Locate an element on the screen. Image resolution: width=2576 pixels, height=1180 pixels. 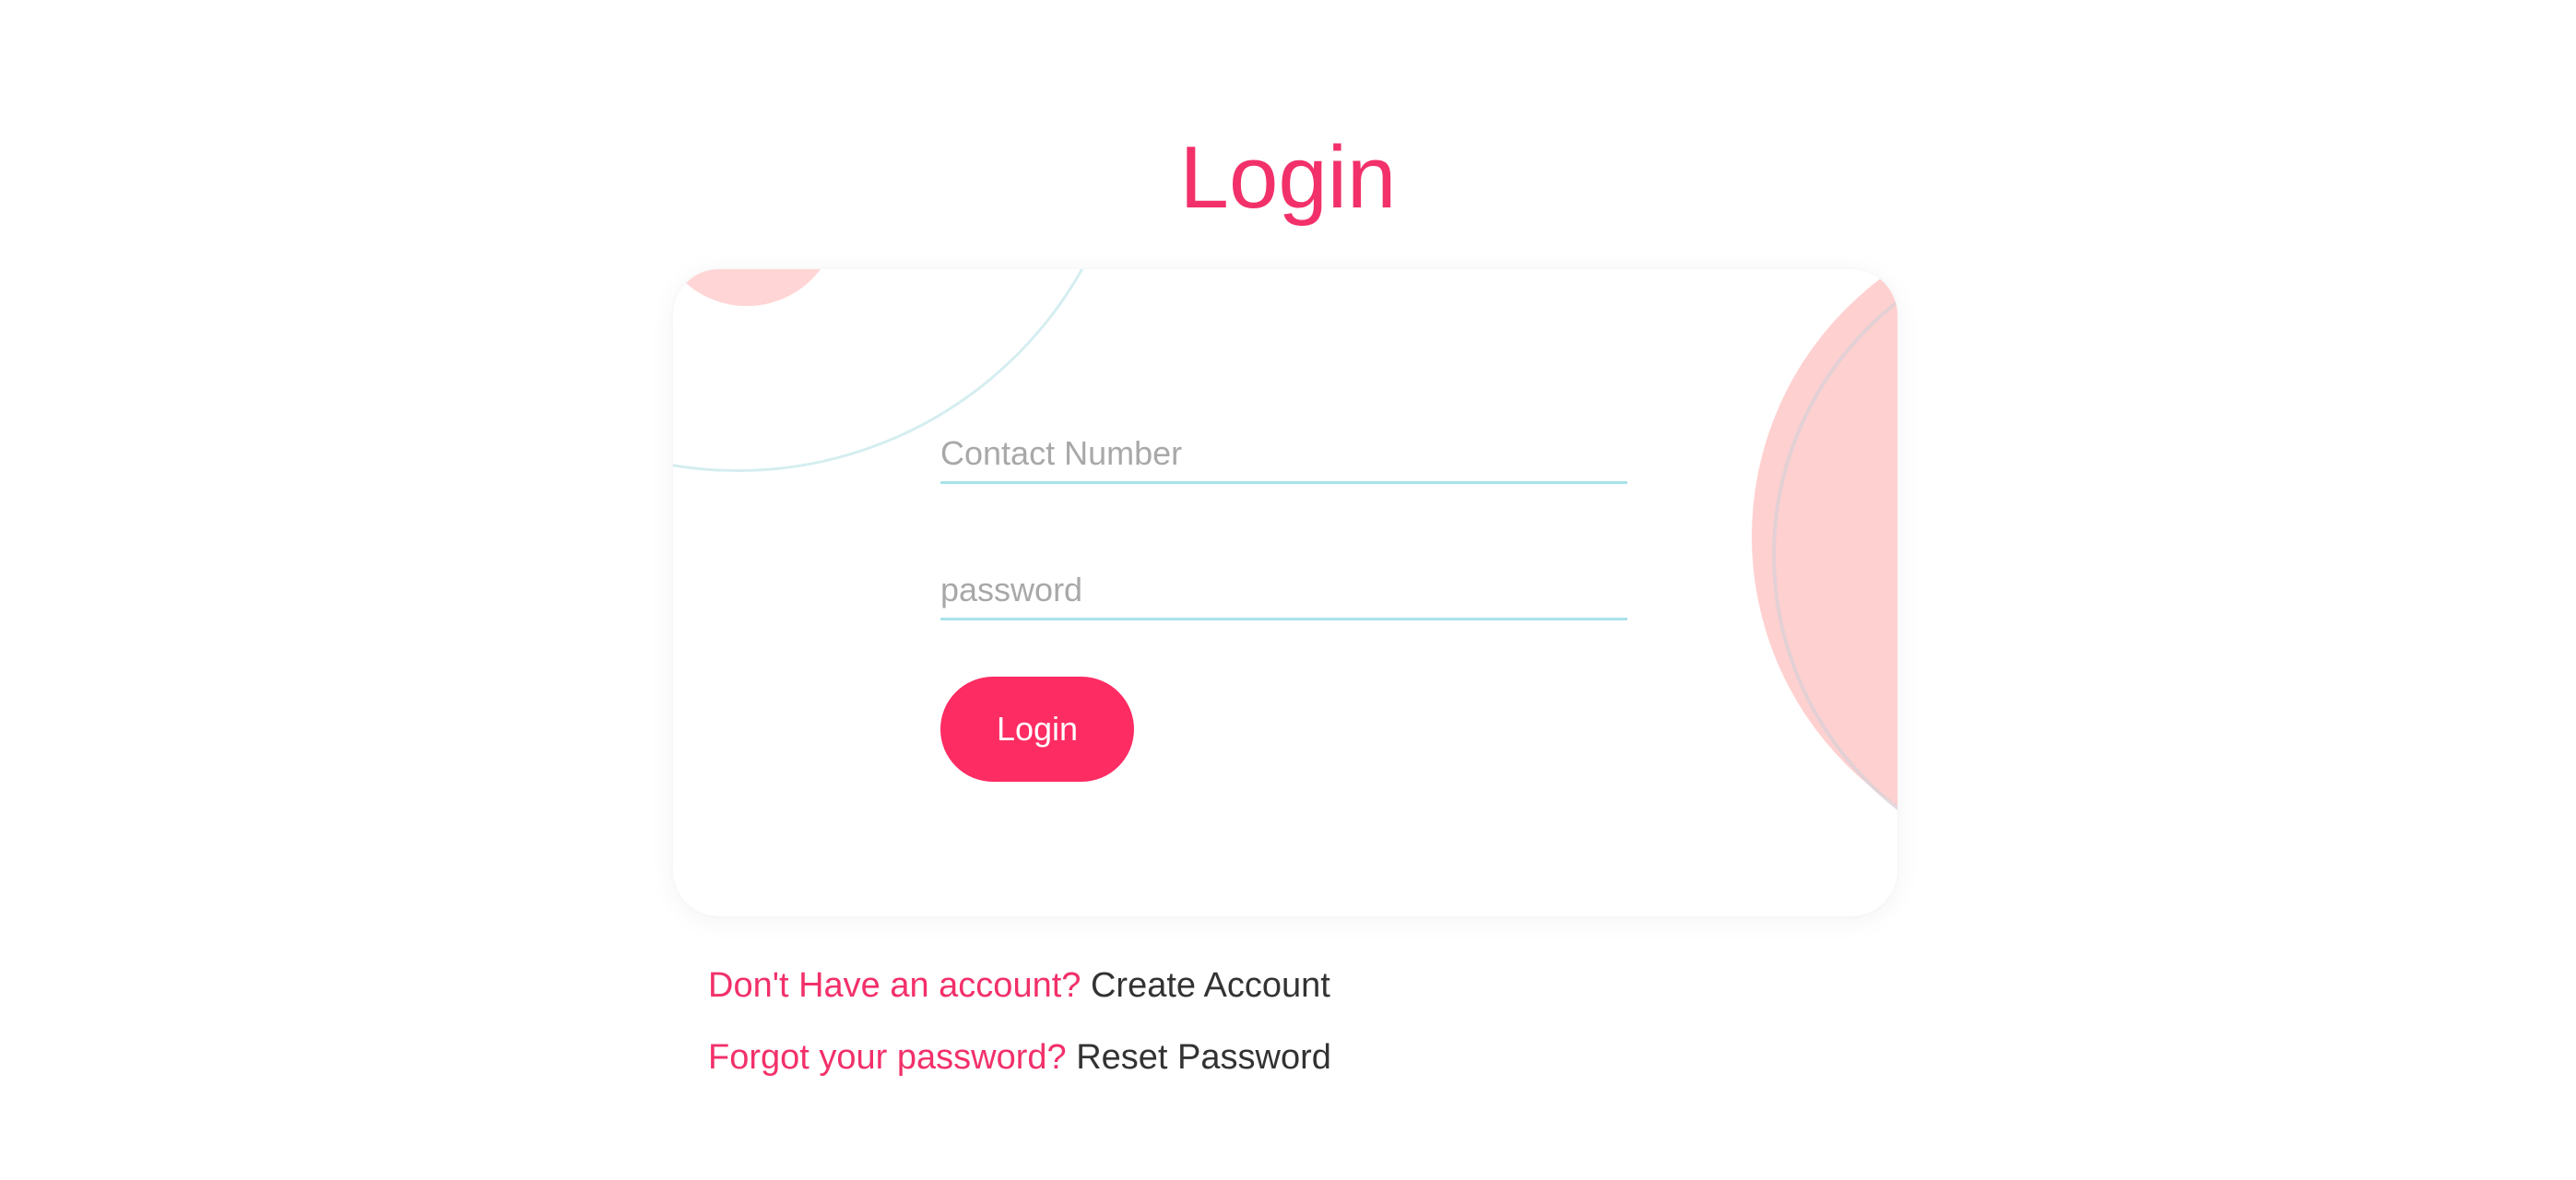
page-title: Login is located at coordinates (1288, 177).